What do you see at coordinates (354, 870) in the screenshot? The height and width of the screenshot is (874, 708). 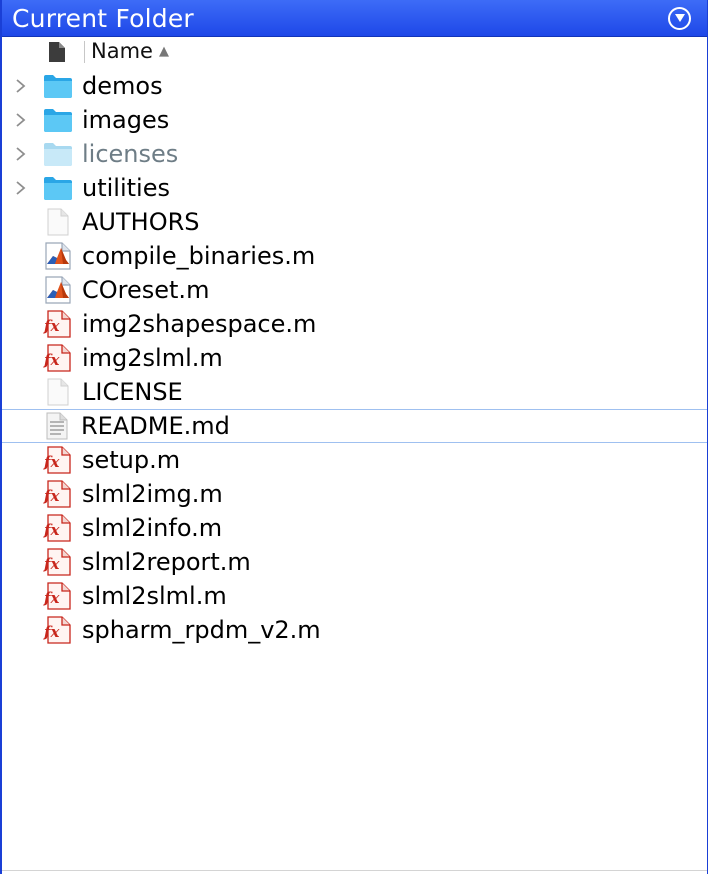 I see `panel-bottom-divider` at bounding box center [354, 870].